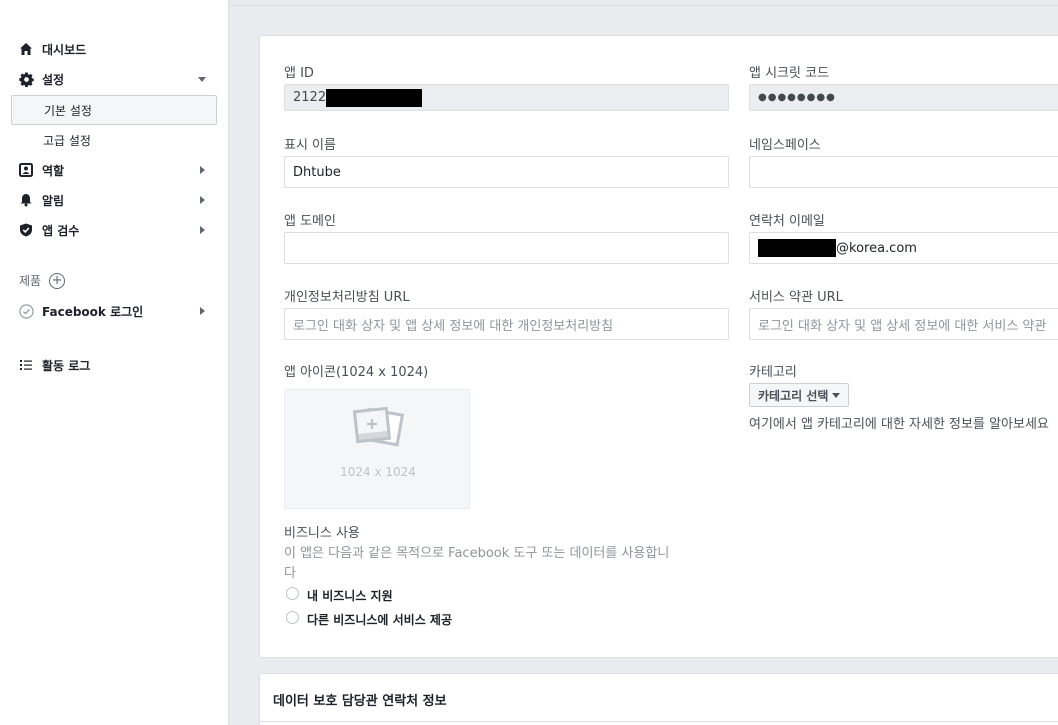 Image resolution: width=1058 pixels, height=725 pixels. I want to click on business-use-label: 비즈니스 사용, so click(322, 533).